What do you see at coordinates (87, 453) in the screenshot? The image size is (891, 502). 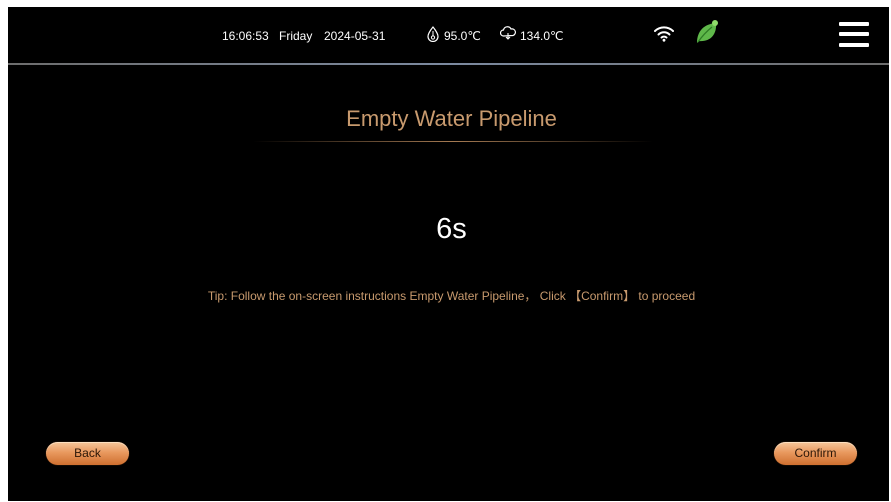 I see `back-button: Back` at bounding box center [87, 453].